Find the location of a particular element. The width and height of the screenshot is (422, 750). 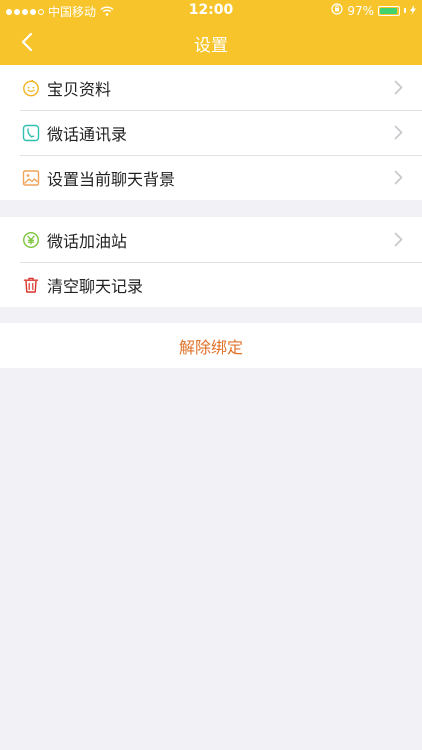

yuan-coin-icon is located at coordinates (31, 240).